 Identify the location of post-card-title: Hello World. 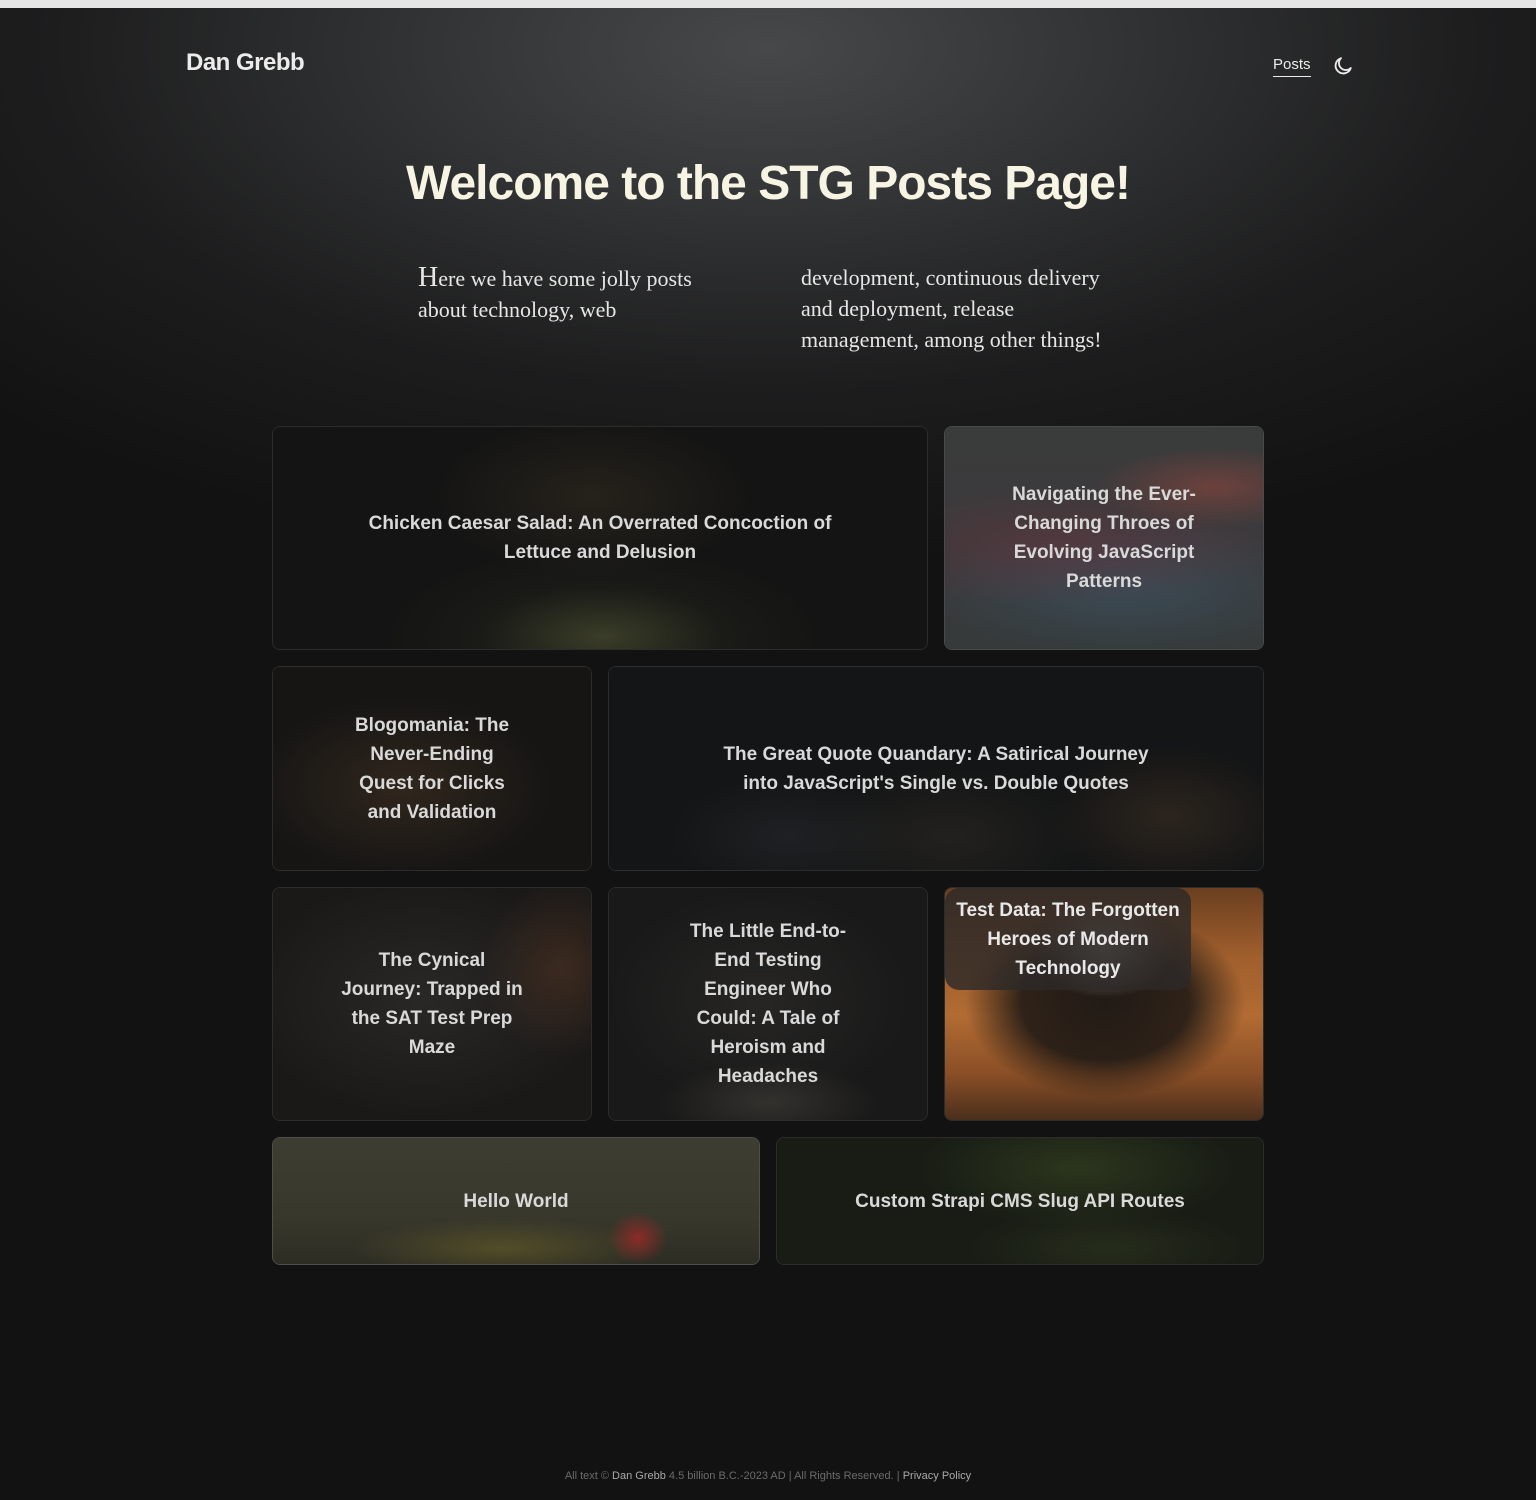
(516, 1201).